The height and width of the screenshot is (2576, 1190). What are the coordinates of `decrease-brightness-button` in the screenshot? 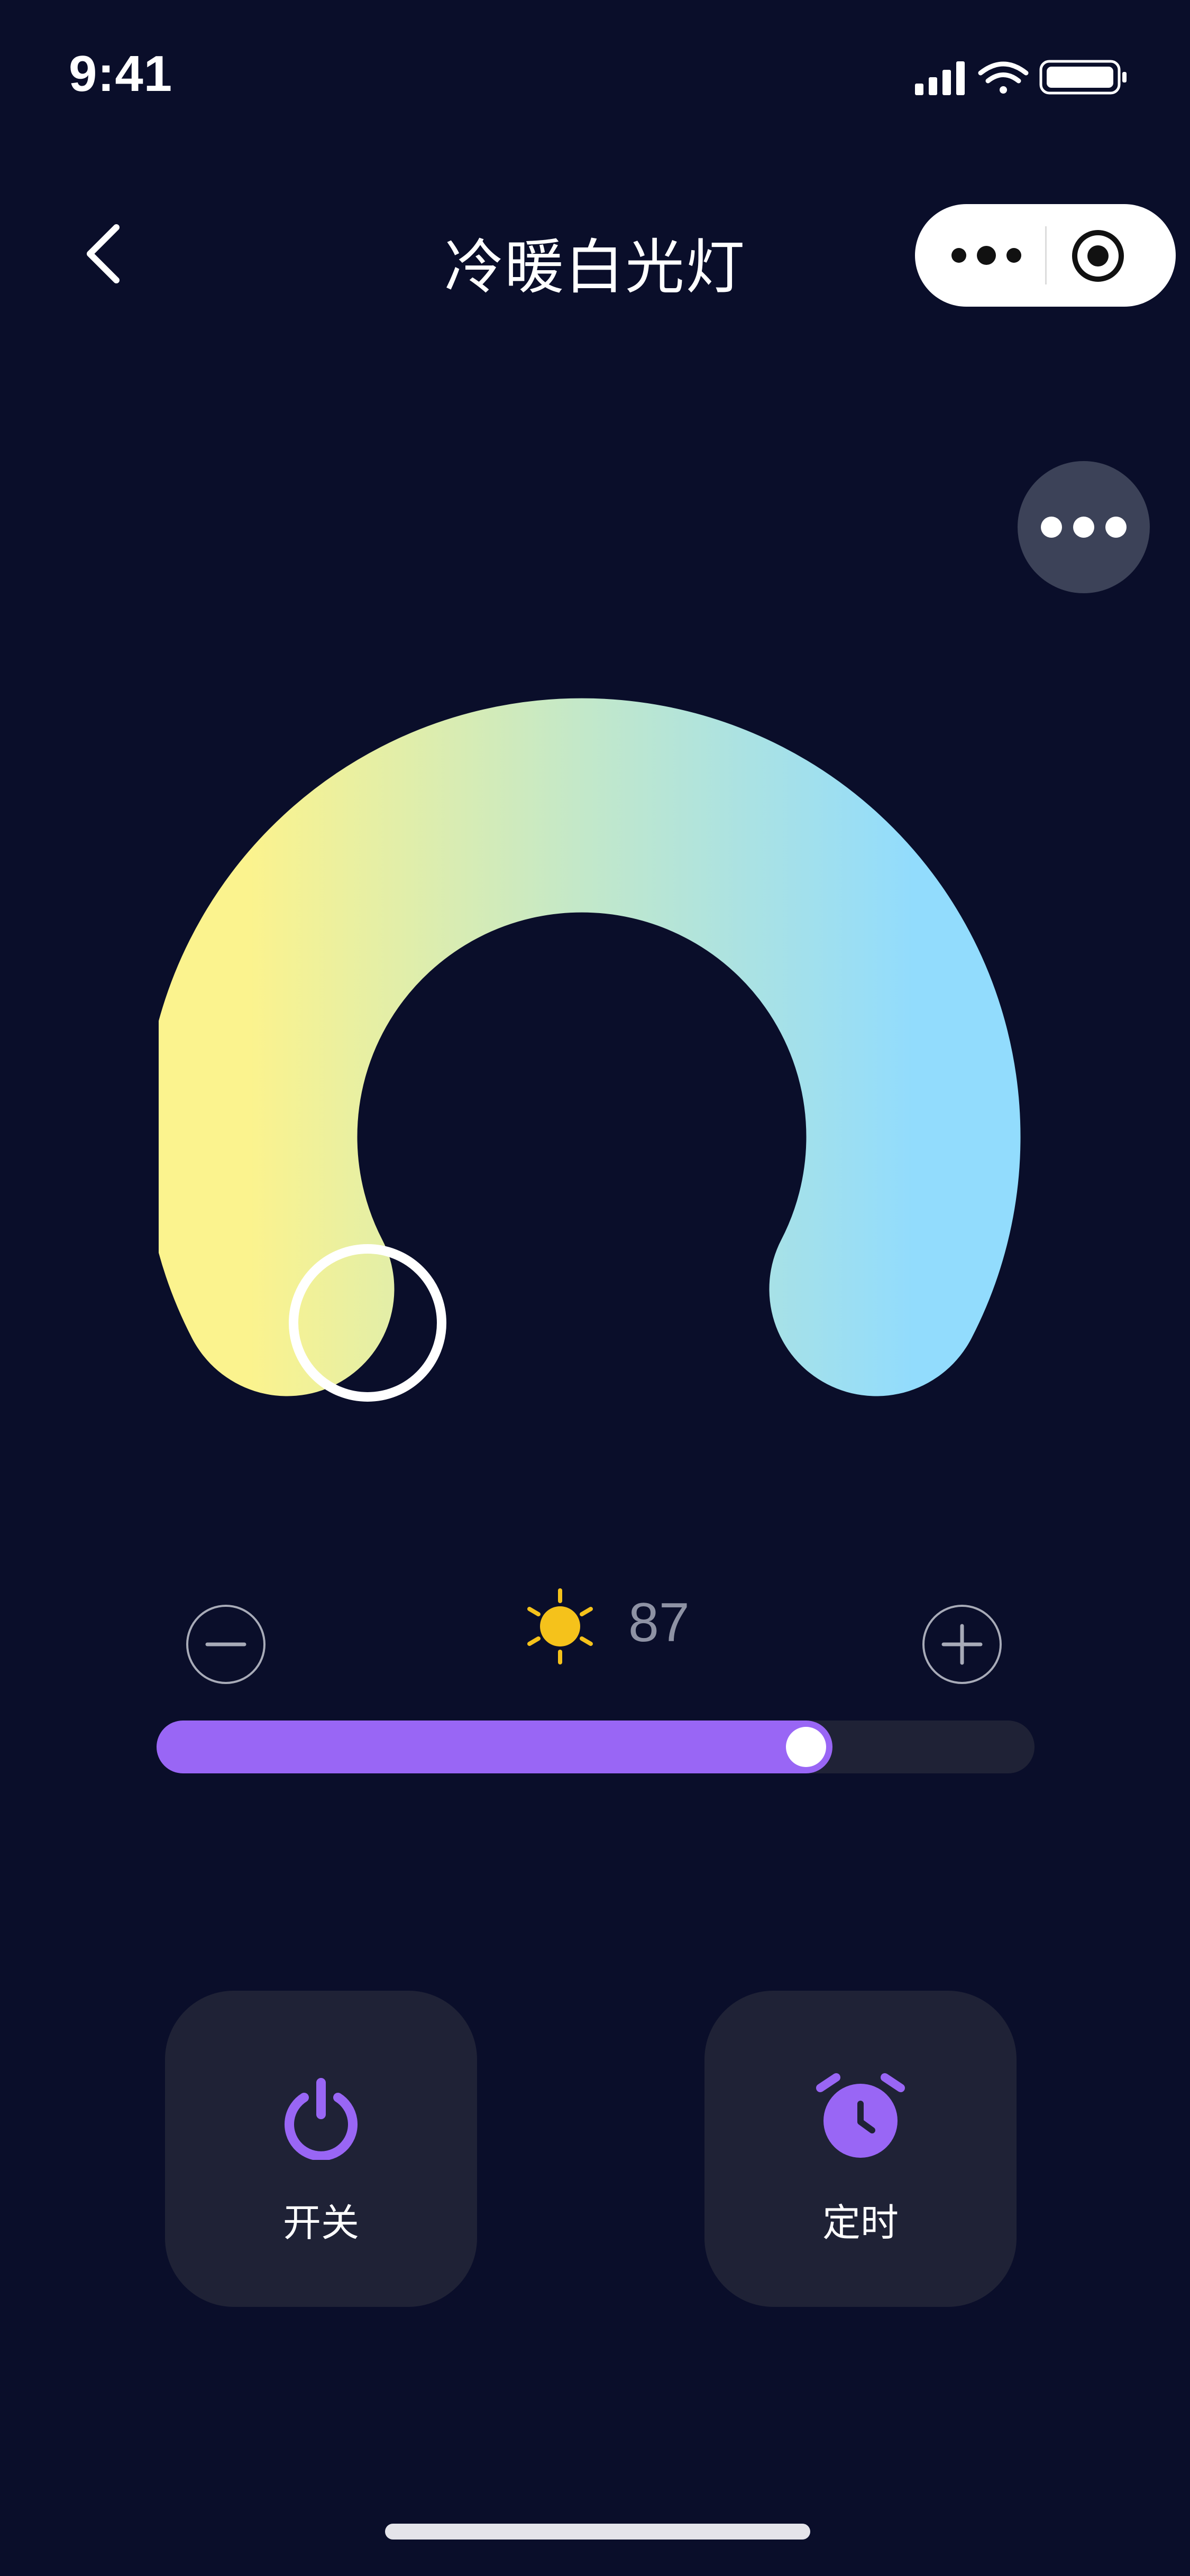 It's located at (226, 1644).